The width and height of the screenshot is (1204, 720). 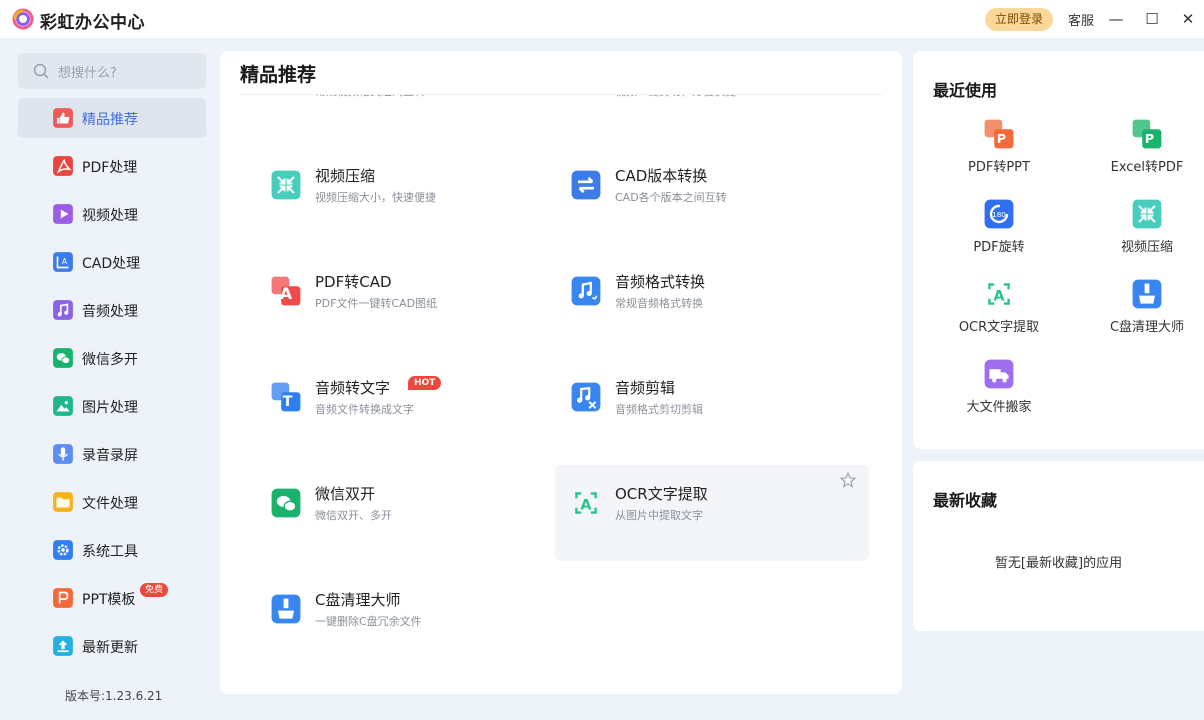 What do you see at coordinates (112, 406) in the screenshot?
I see `sidebar-item-6: 图片处理` at bounding box center [112, 406].